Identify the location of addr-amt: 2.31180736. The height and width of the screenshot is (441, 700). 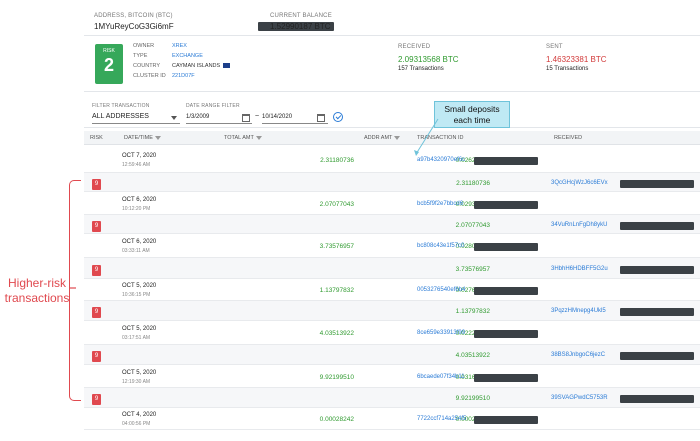
(473, 183).